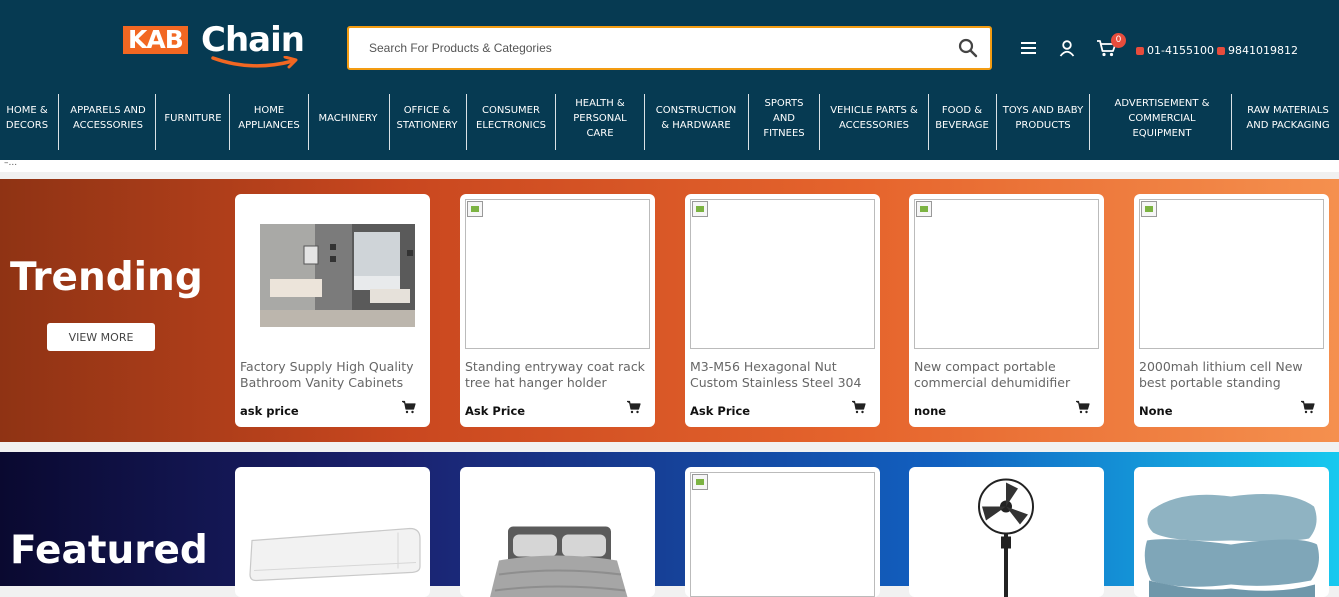 The image size is (1339, 597). Describe the element at coordinates (348, 118) in the screenshot. I see `nav-machinery: MACHINERY` at that location.